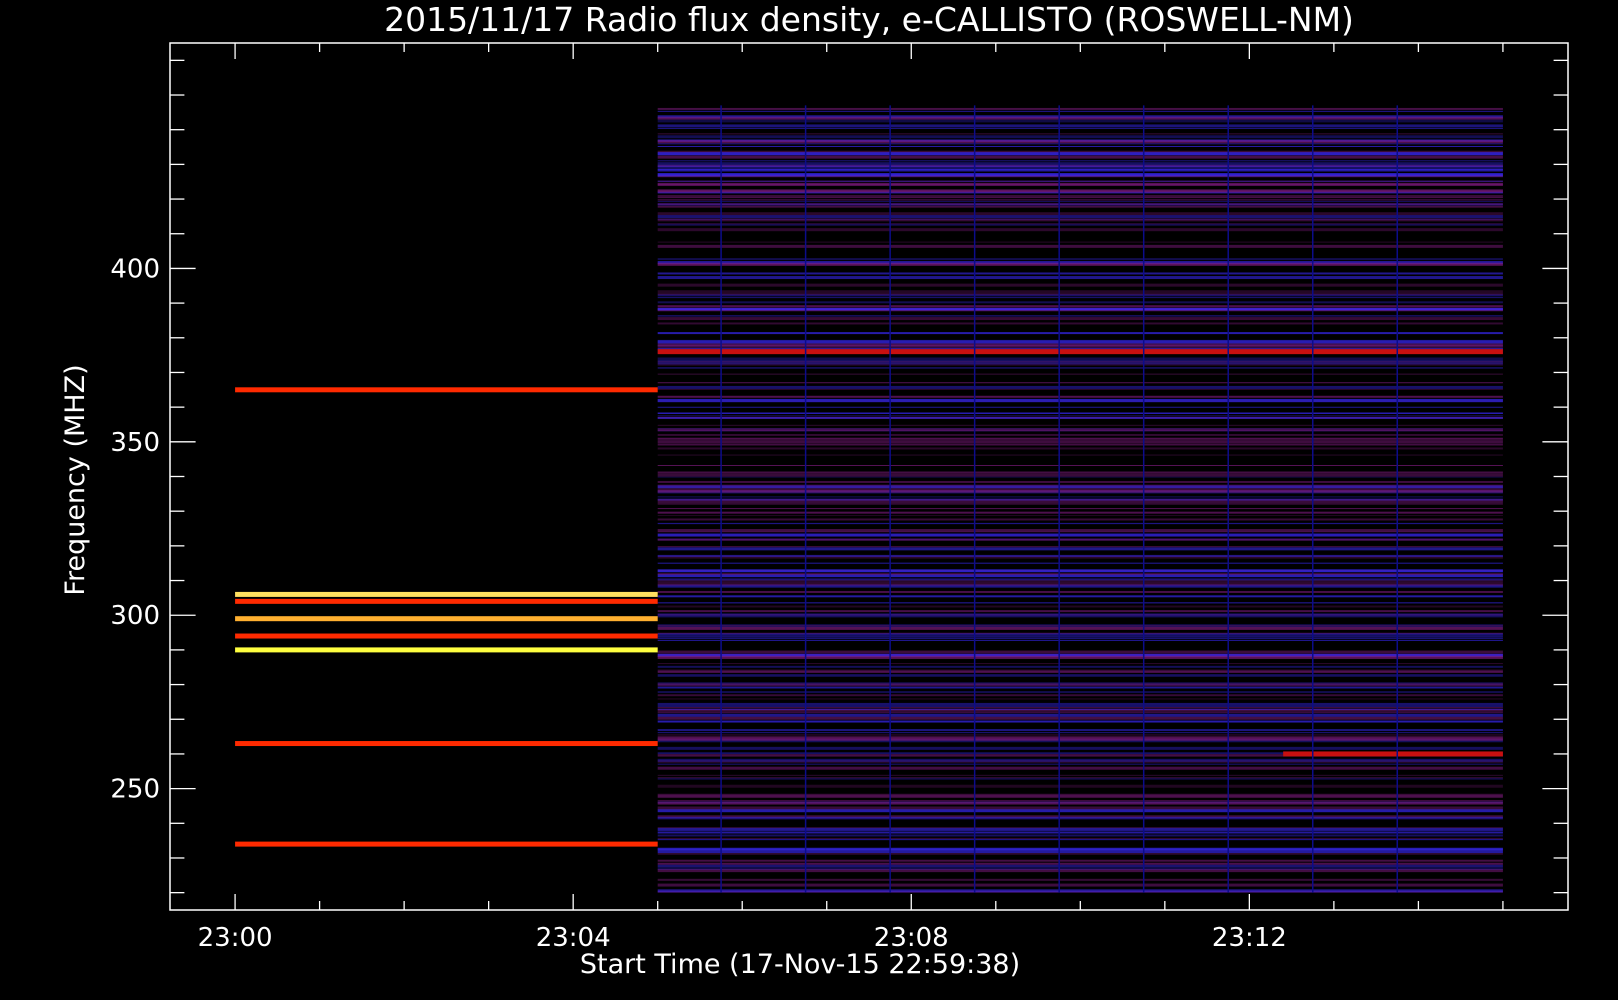 The width and height of the screenshot is (1618, 1000). Describe the element at coordinates (1249, 938) in the screenshot. I see `x-tick-label: 23:12` at that location.